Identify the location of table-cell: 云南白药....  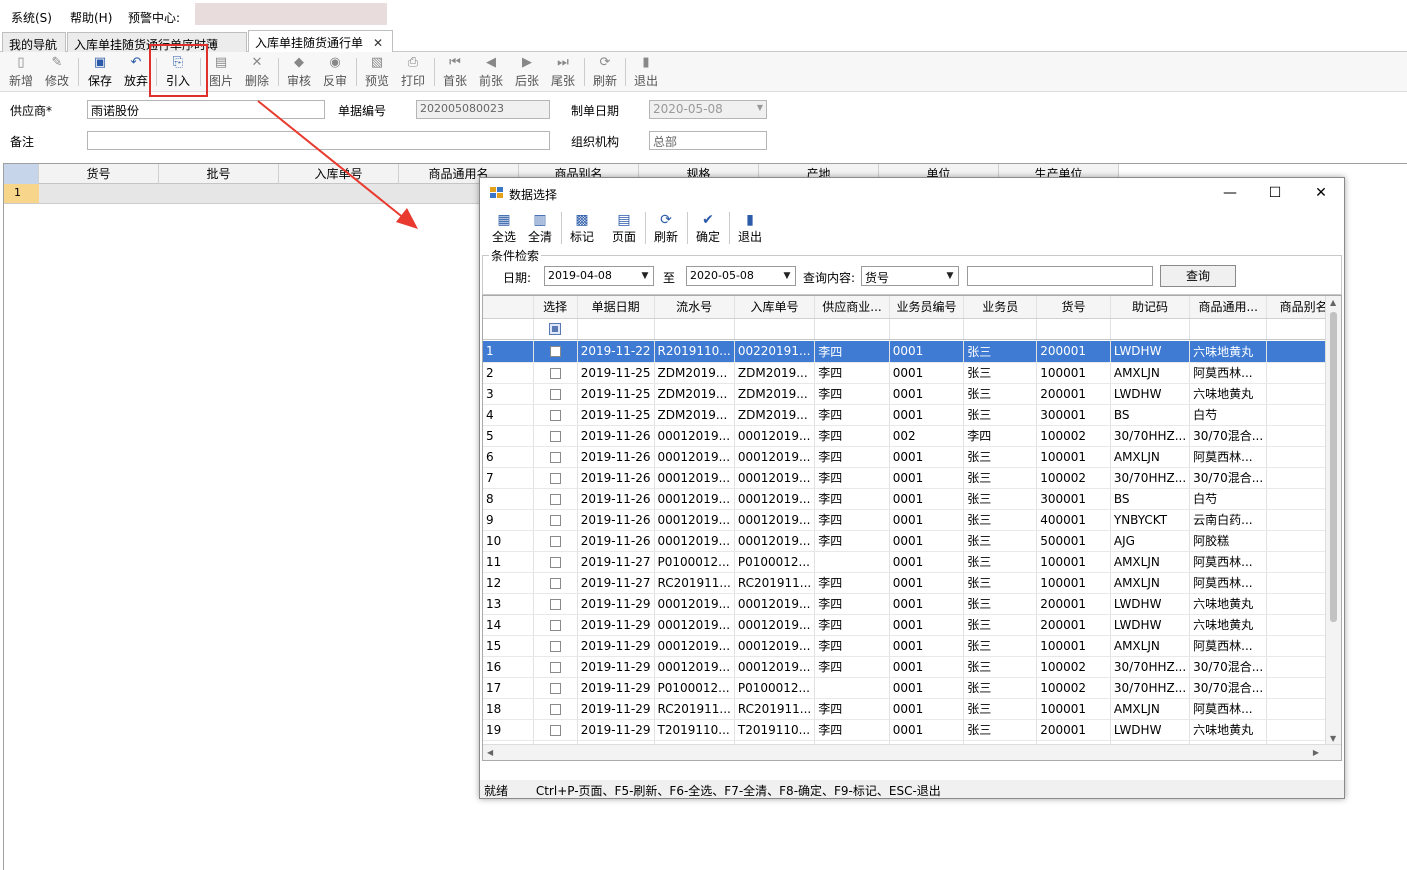
(1228, 520).